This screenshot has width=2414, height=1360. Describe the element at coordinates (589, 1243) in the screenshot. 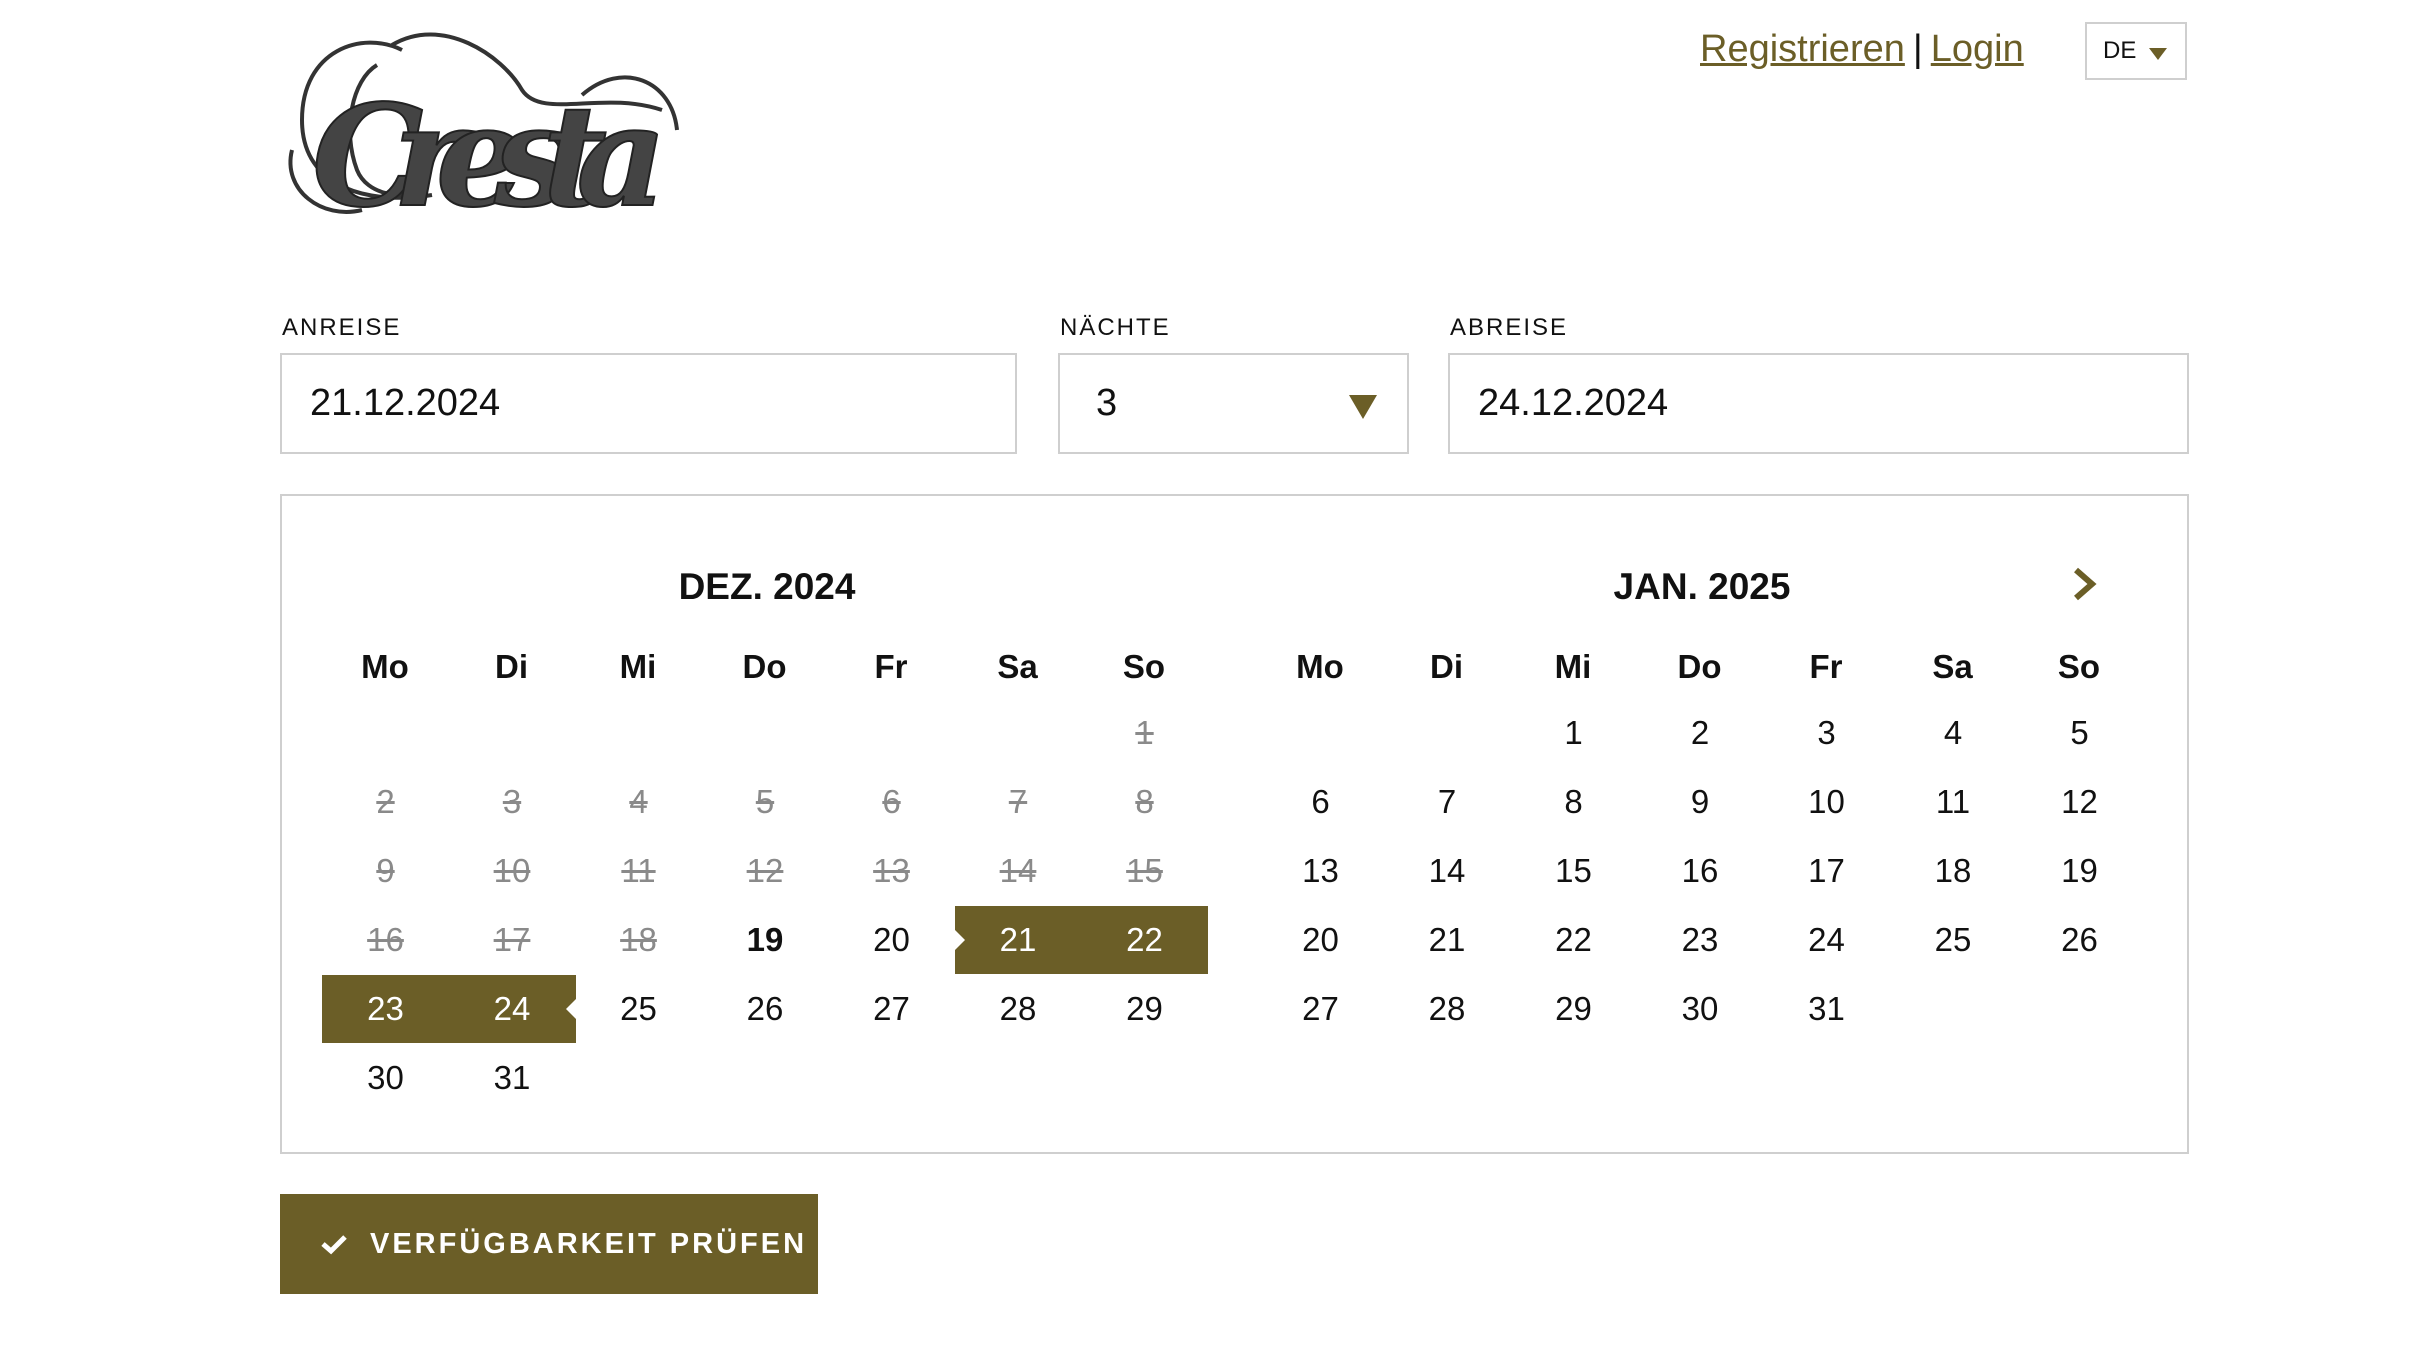

I see `check-availability-label: VERFÜGBARKEIT PRÜFEN` at that location.